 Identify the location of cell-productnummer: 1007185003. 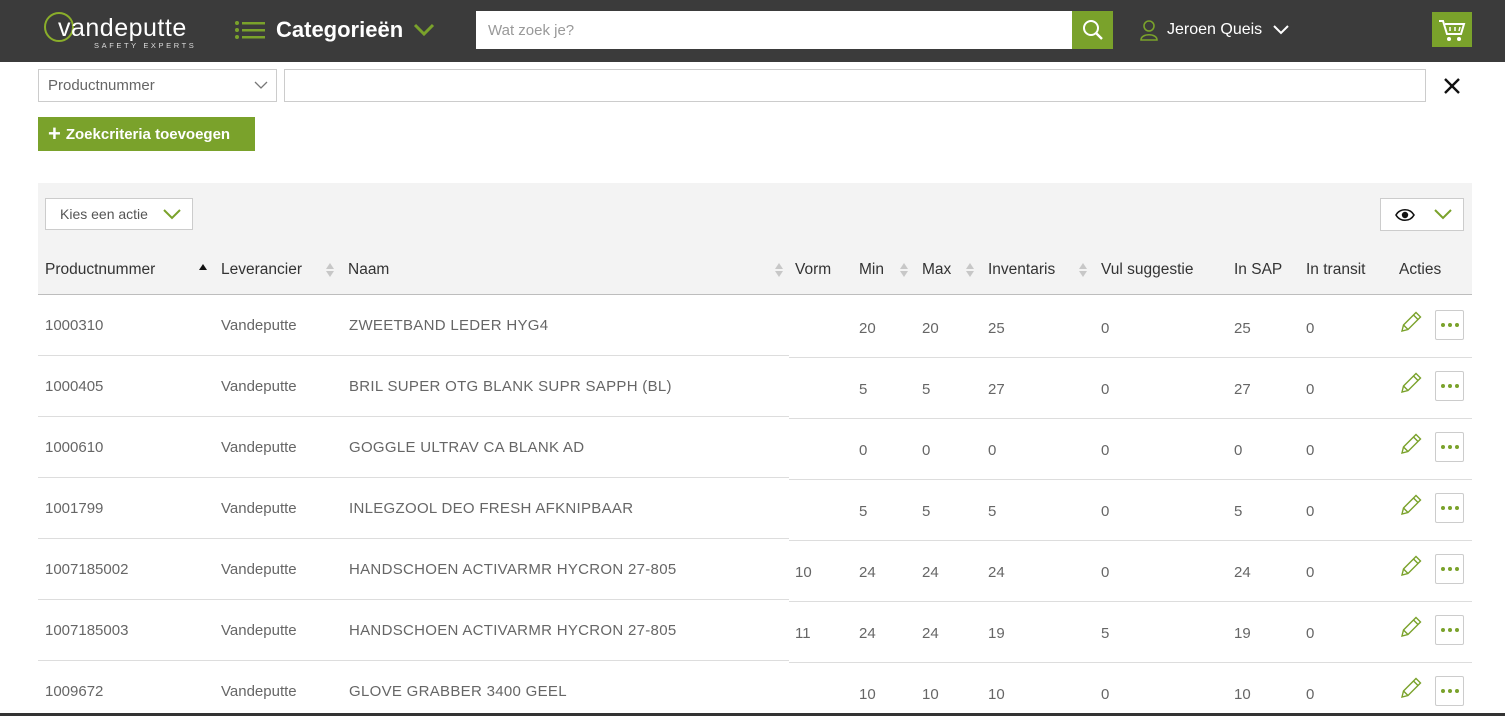
(87, 630).